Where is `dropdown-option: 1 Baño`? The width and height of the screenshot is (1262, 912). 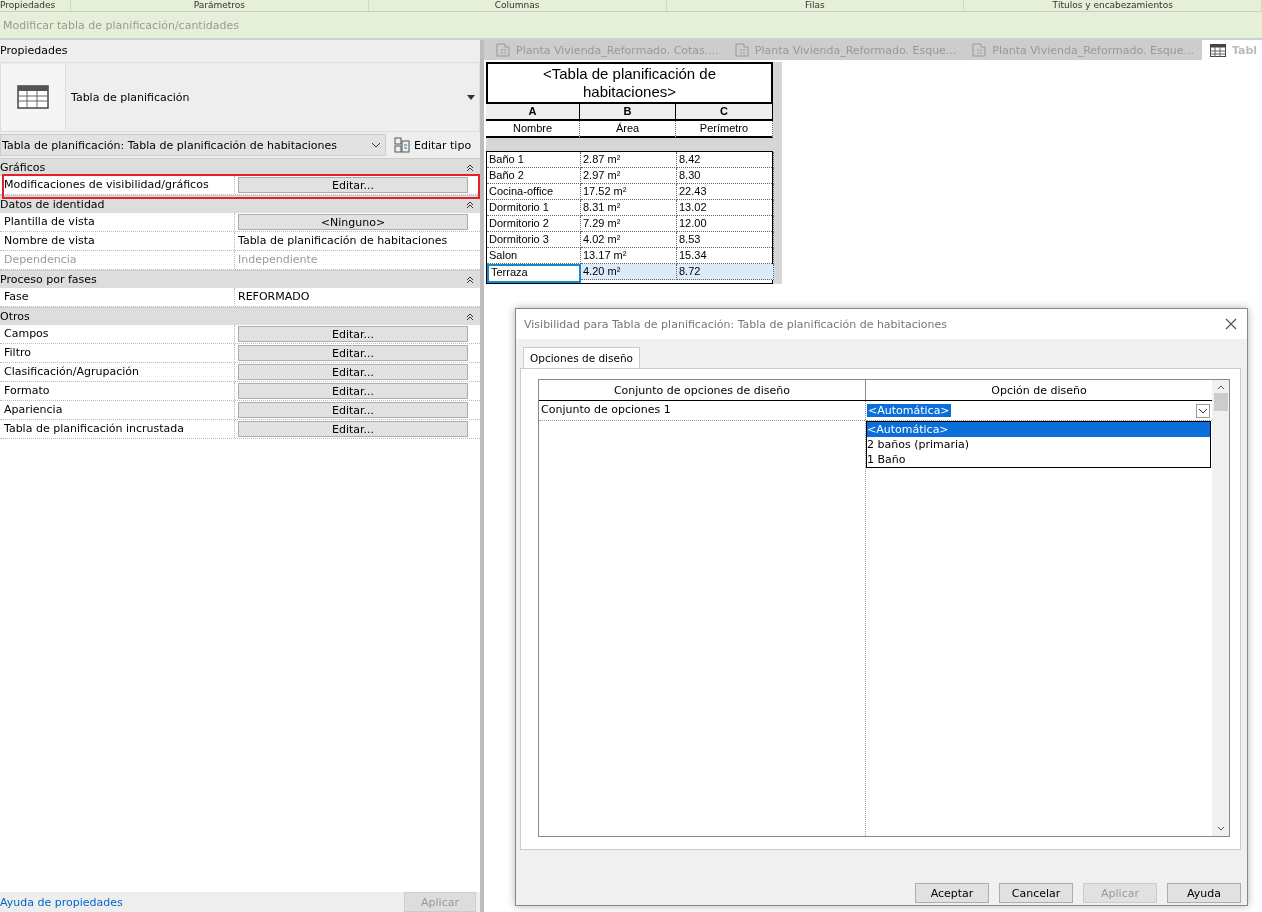
dropdown-option: 1 Baño is located at coordinates (1038, 459).